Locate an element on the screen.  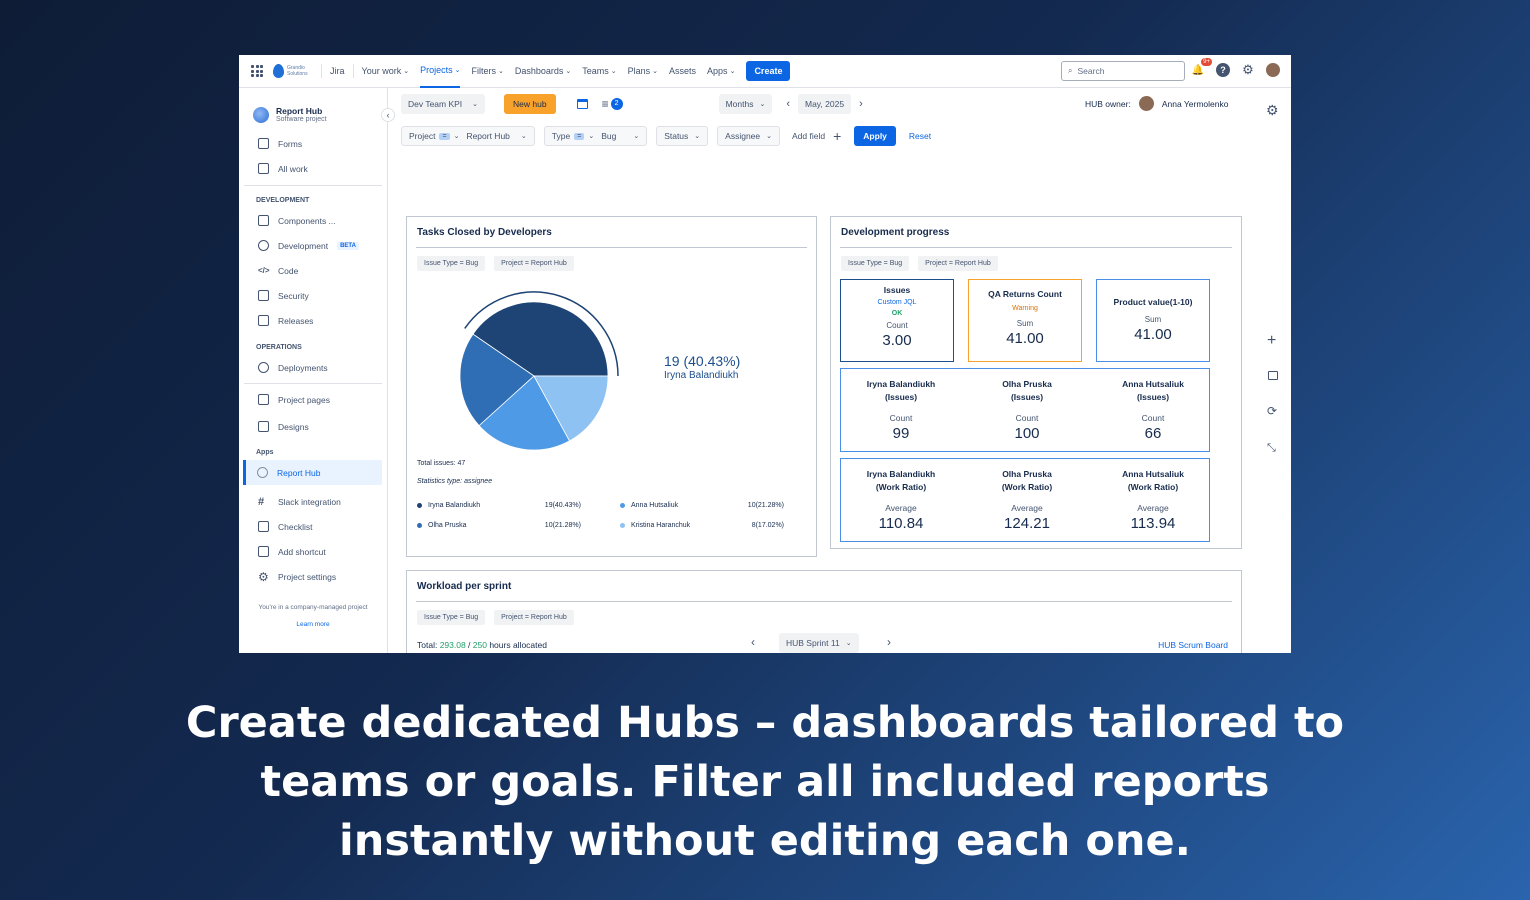
hub-settings-icon: ⚙ is located at coordinates (1272, 110).